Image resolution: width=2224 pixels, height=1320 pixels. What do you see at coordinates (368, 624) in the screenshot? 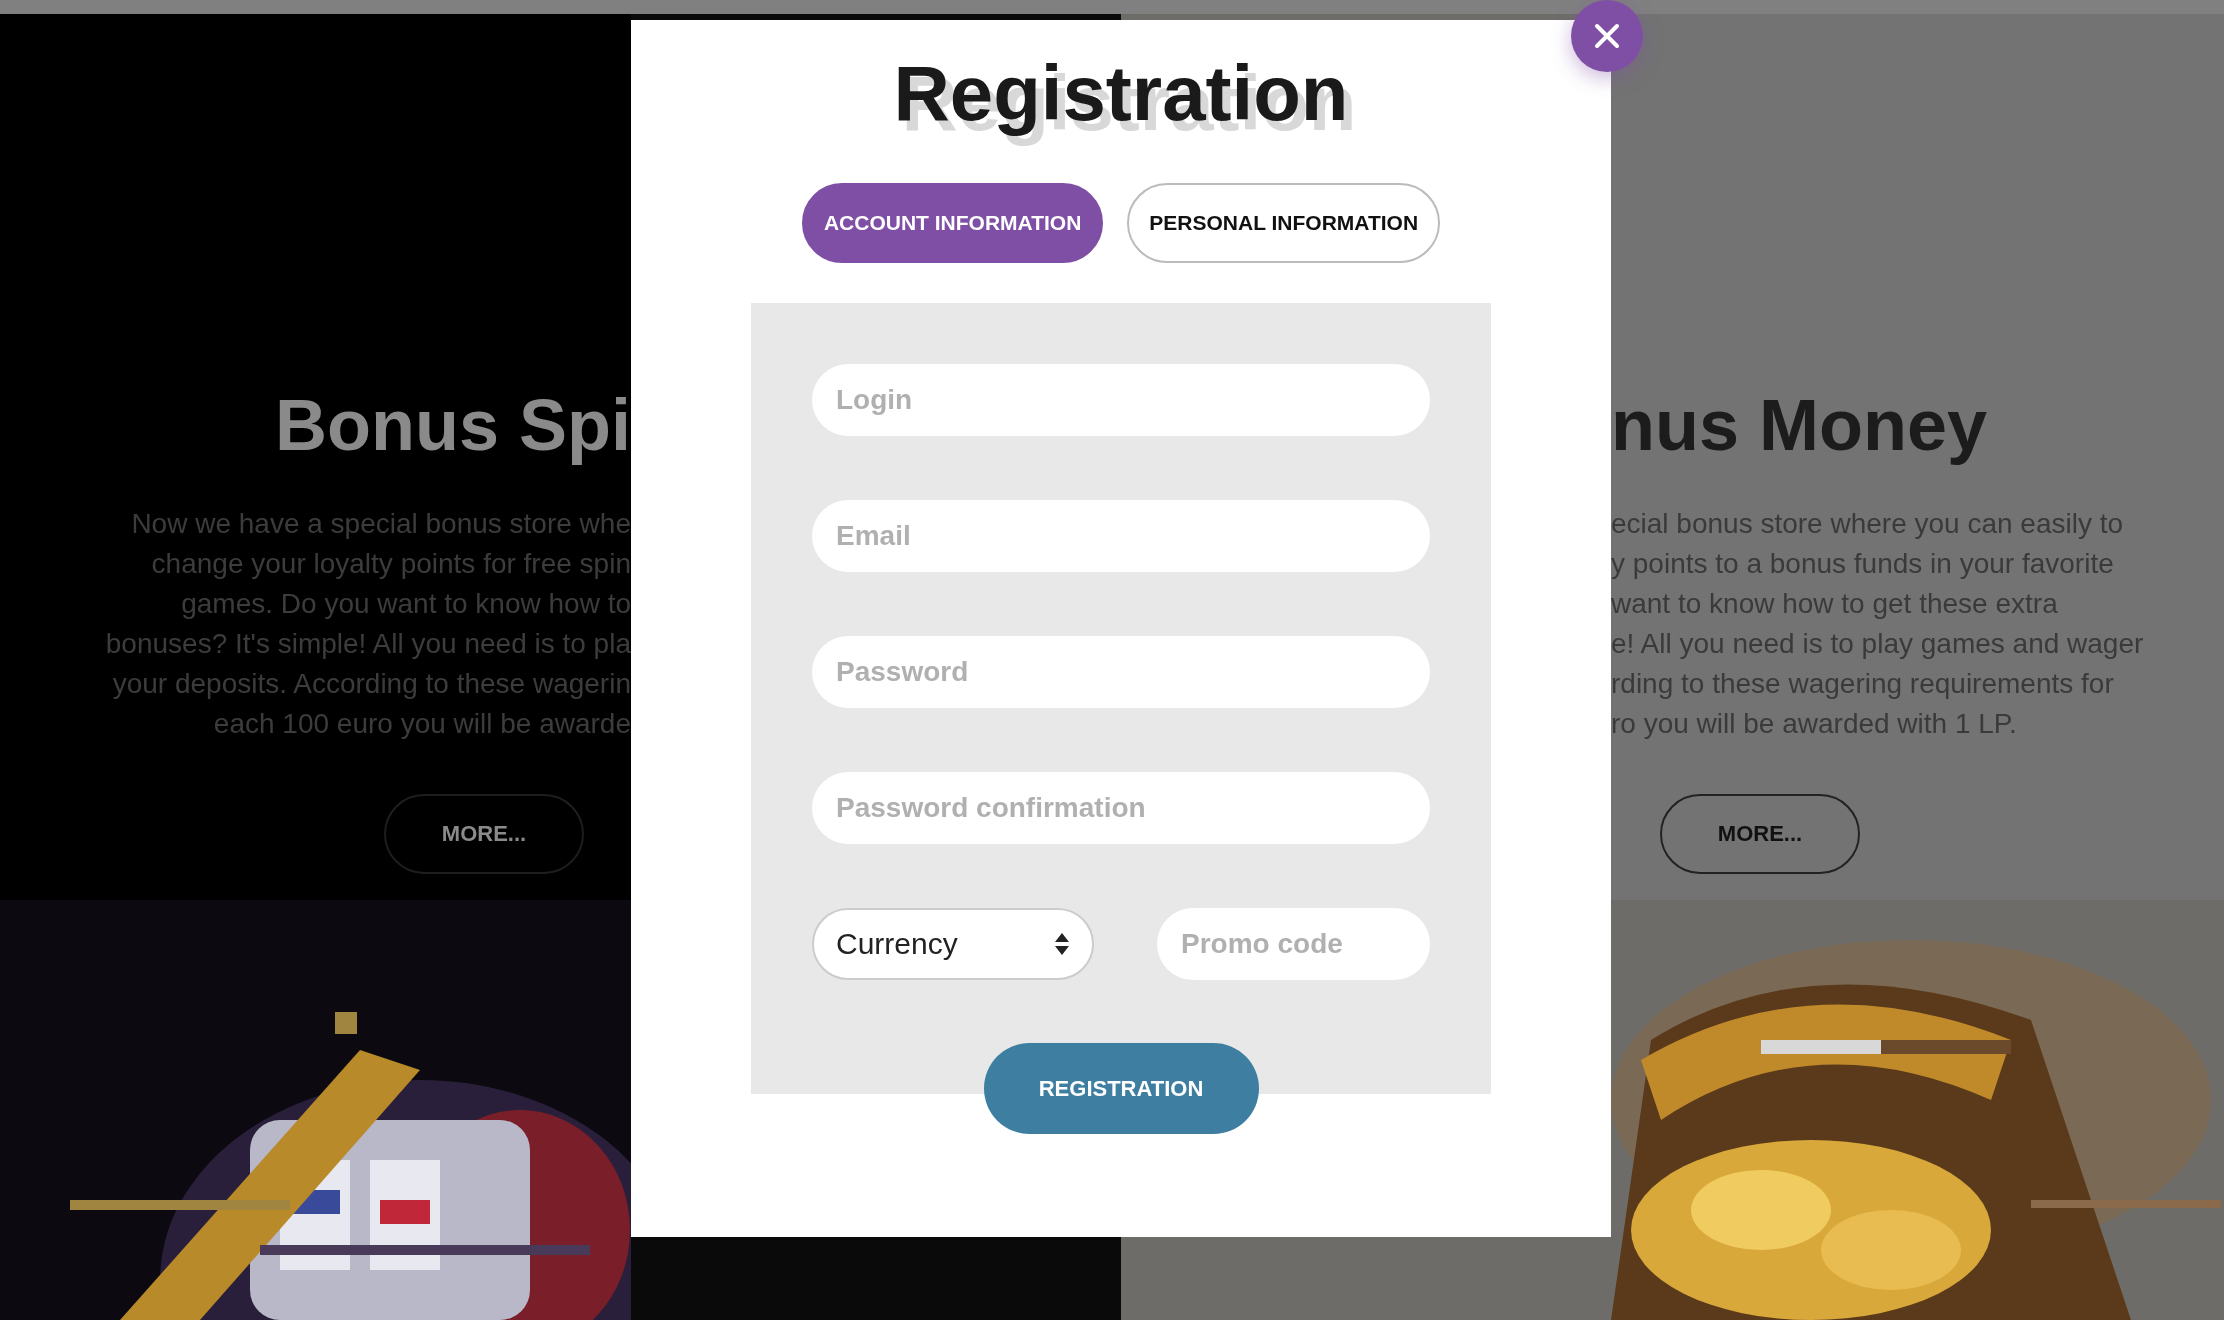
I see `section-text: Now we have a special bonus store whe change your loyalty points for free spin games. Do you want to know how to bonuses? It's simple! All you need is to pla your deposits. According to these wagerin each 100 euro you will be awarde` at bounding box center [368, 624].